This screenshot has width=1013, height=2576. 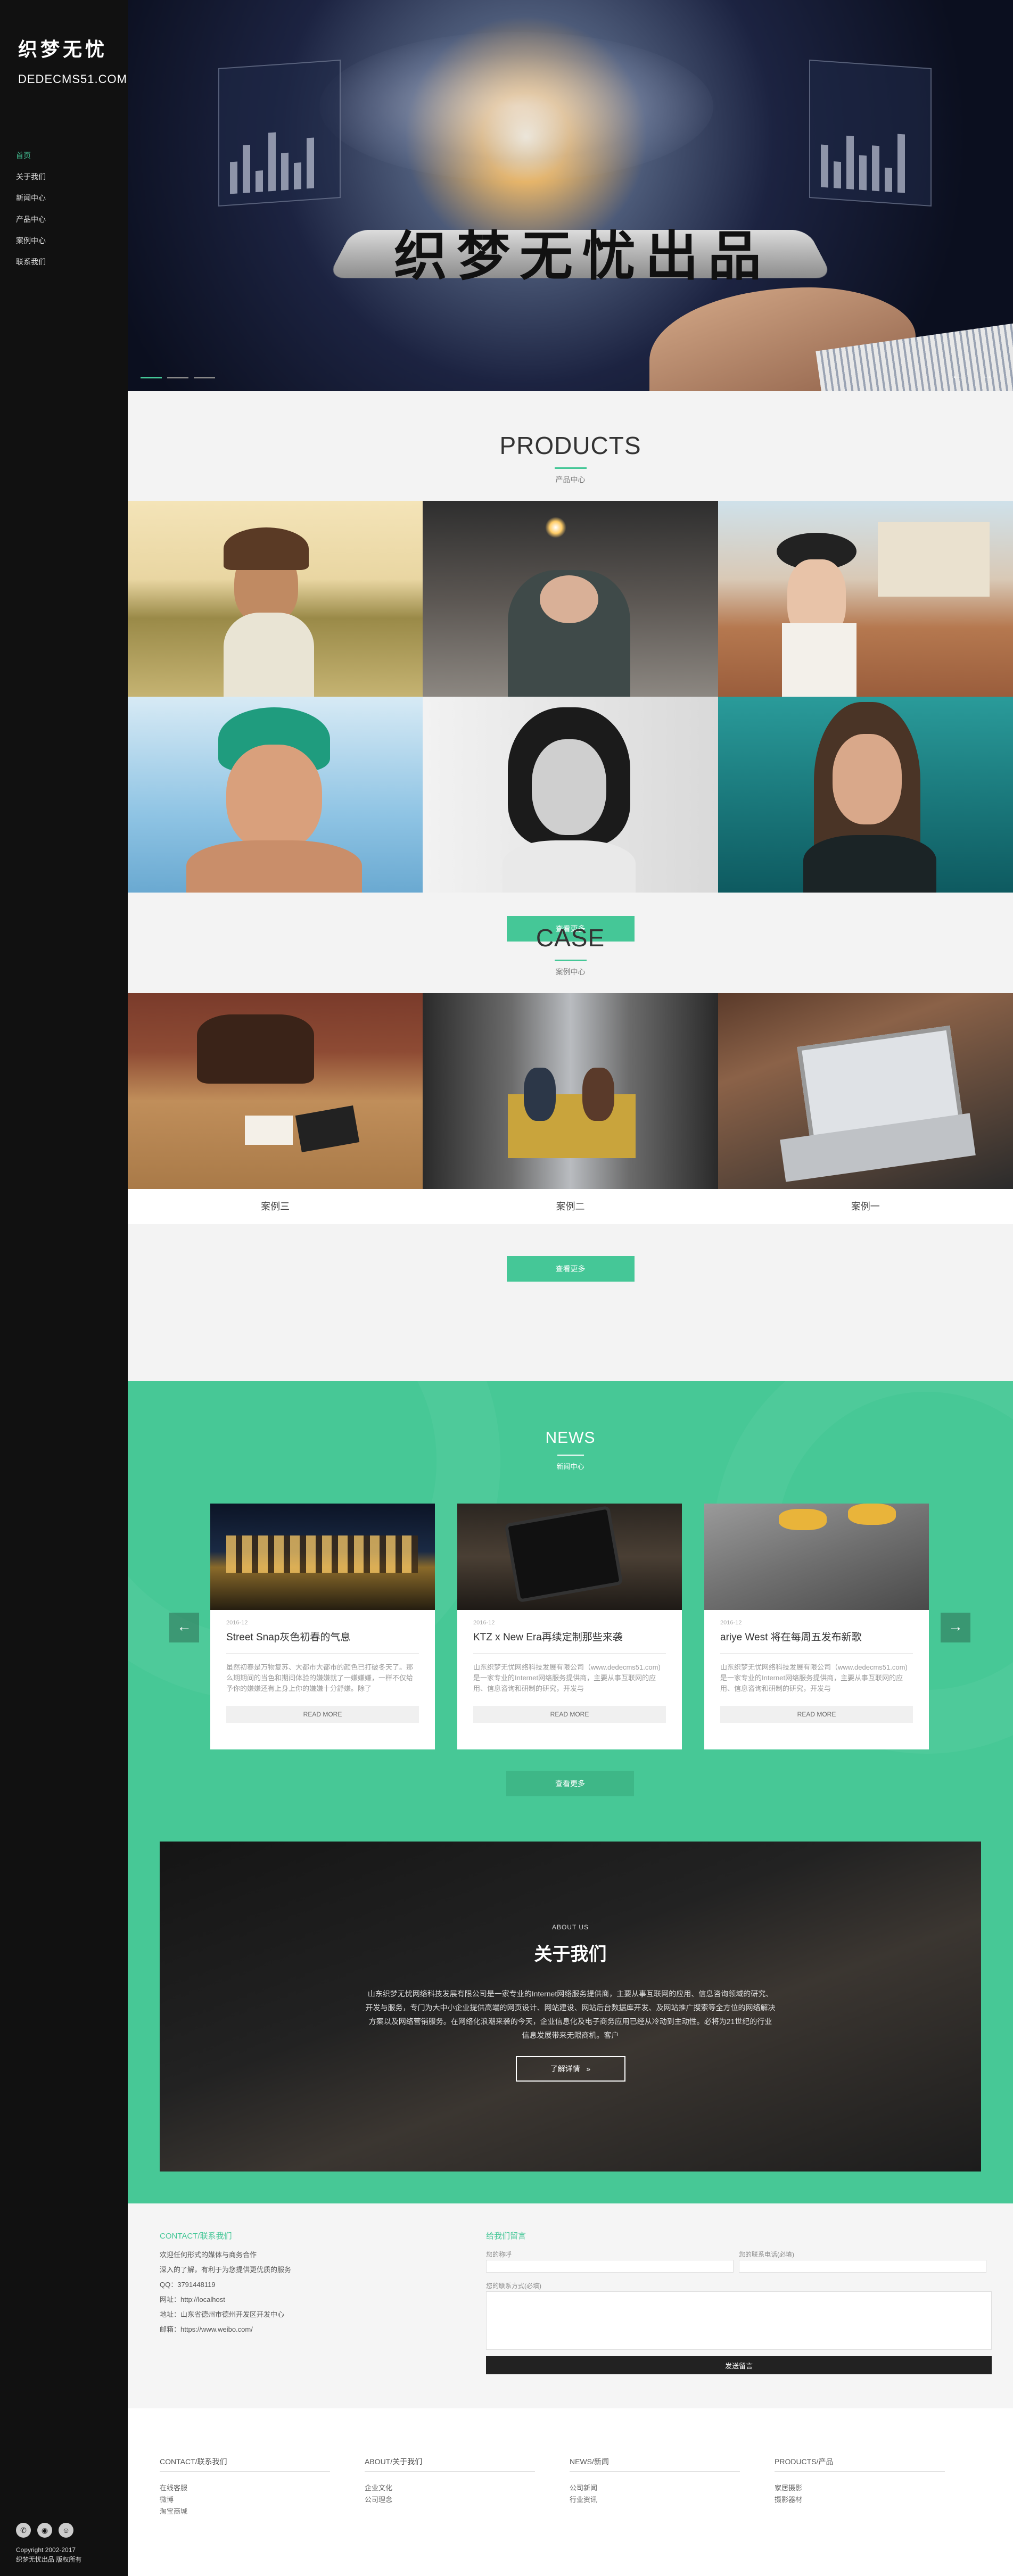 What do you see at coordinates (450, 2500) in the screenshot?
I see `footer-link: 公司理念` at bounding box center [450, 2500].